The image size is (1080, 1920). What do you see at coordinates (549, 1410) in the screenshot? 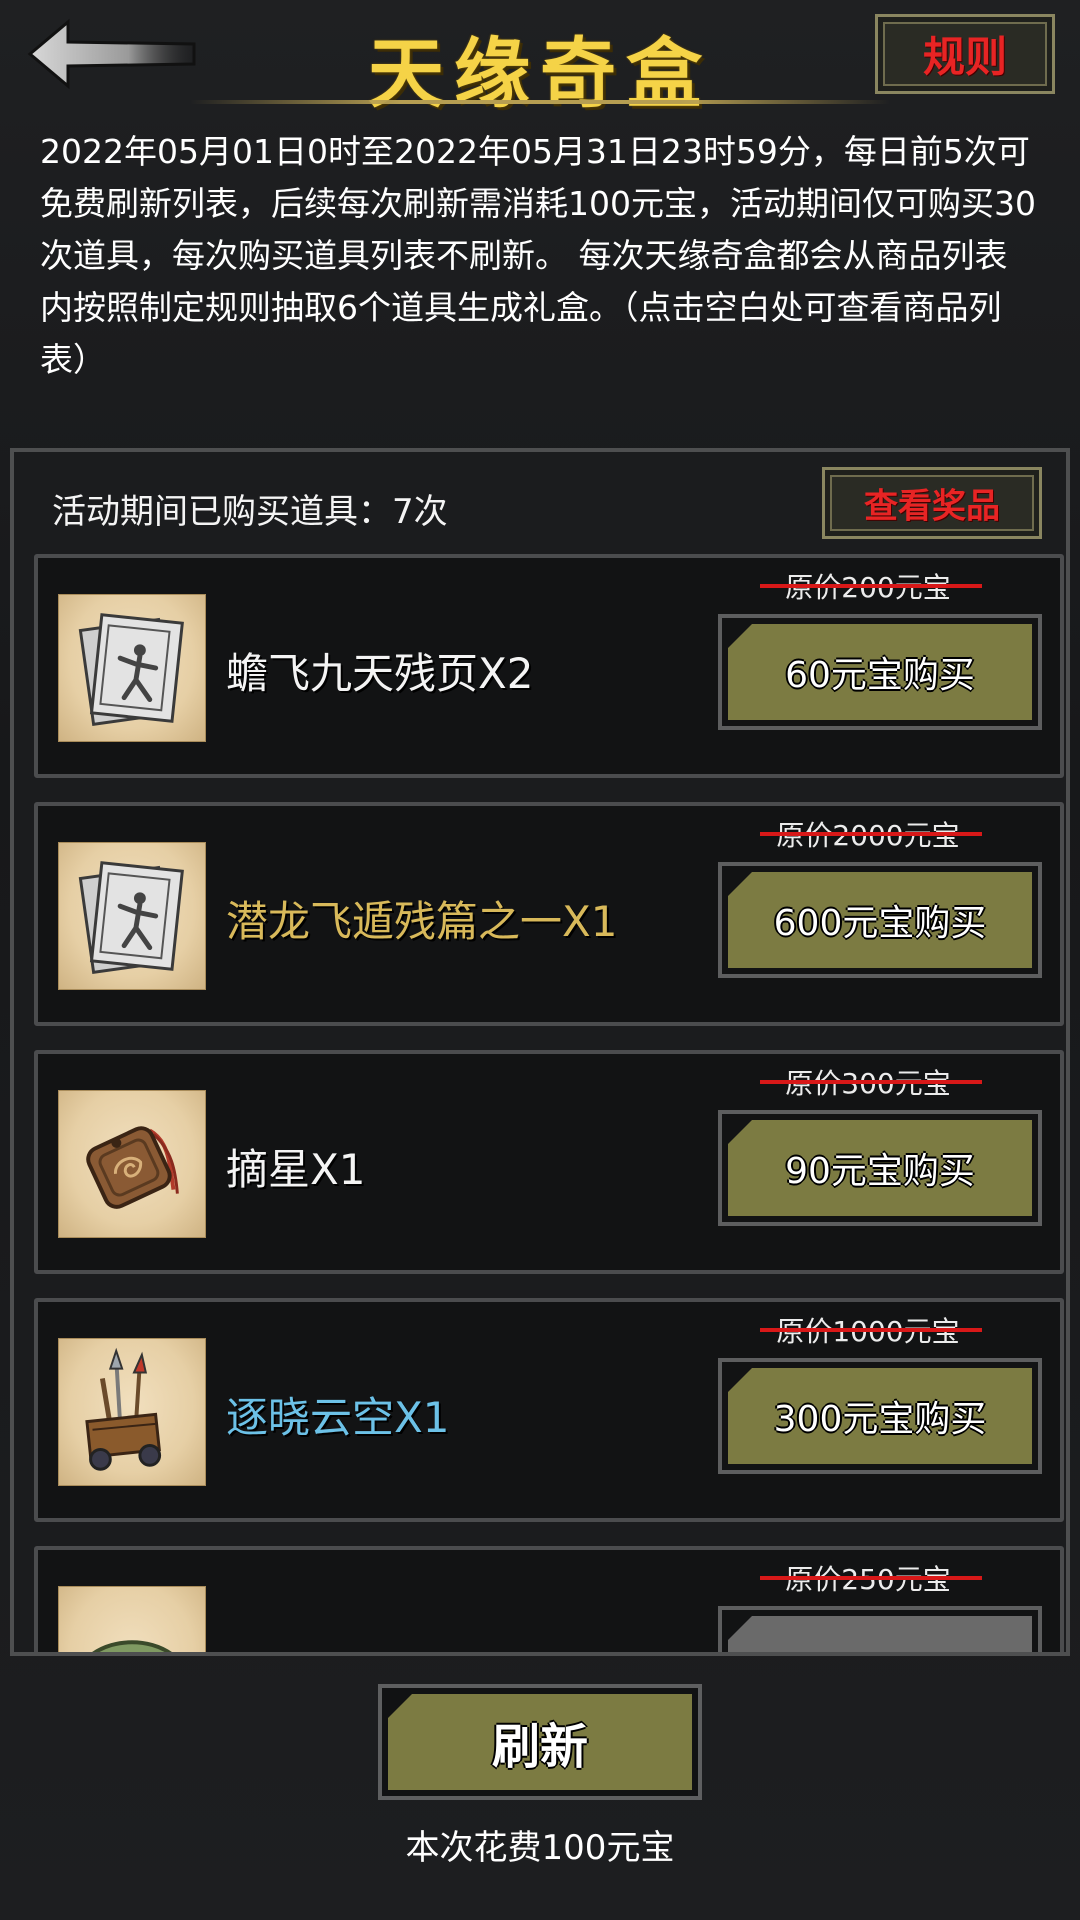
I see `list-item: 逐晓云空X1 原价1000元宝 300元宝购买` at bounding box center [549, 1410].